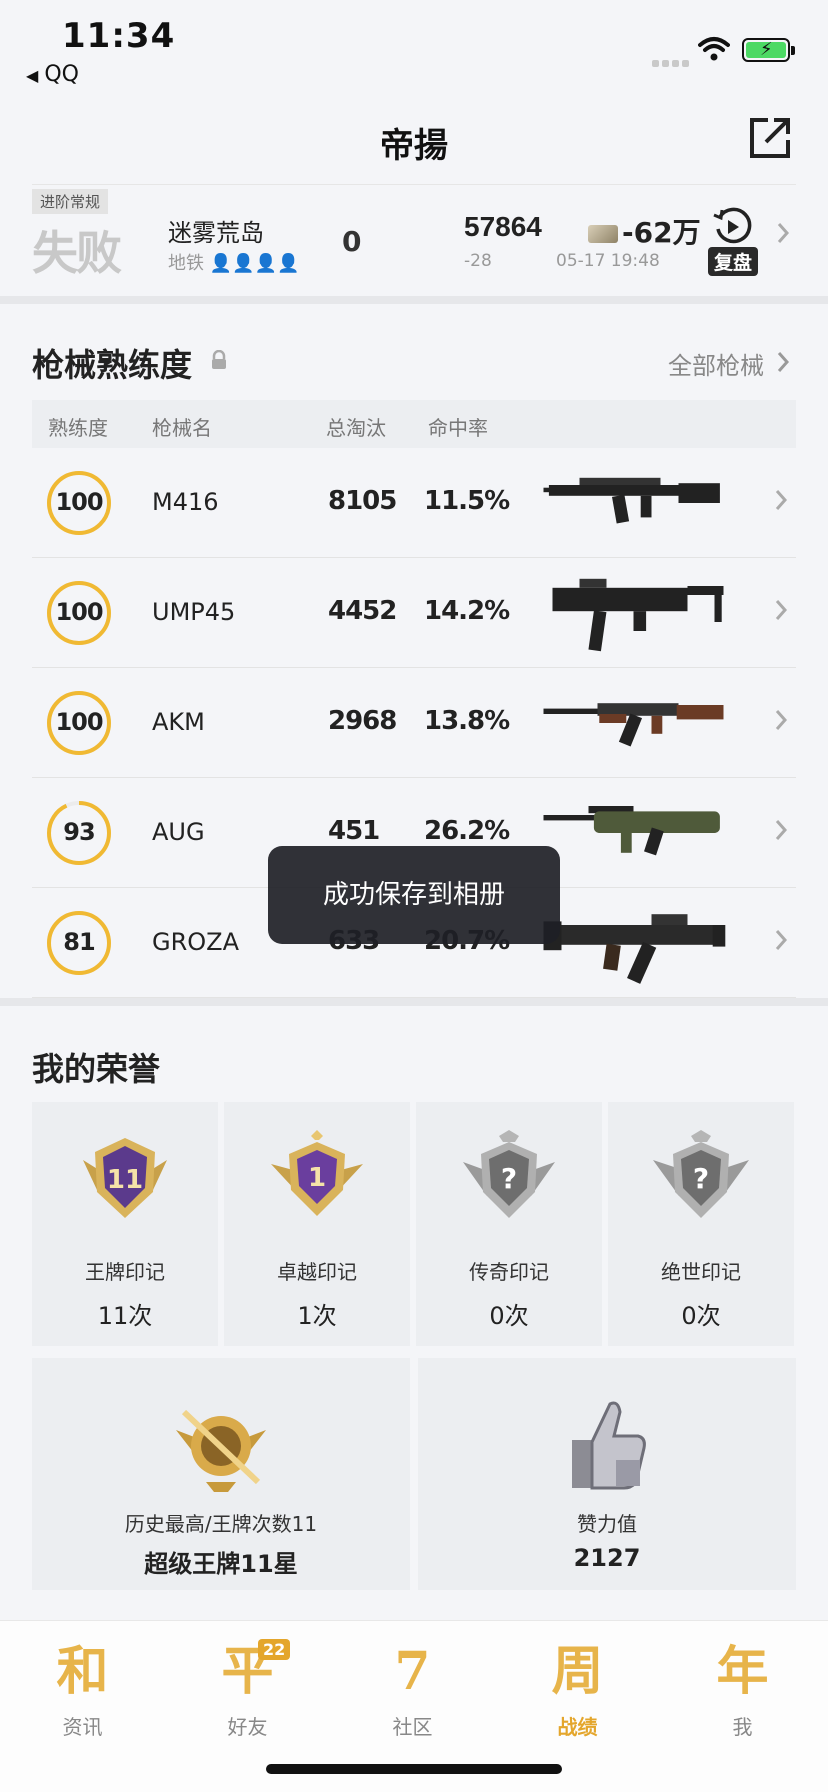  I want to click on back-to-app-link: ◀ QQ, so click(52, 74).